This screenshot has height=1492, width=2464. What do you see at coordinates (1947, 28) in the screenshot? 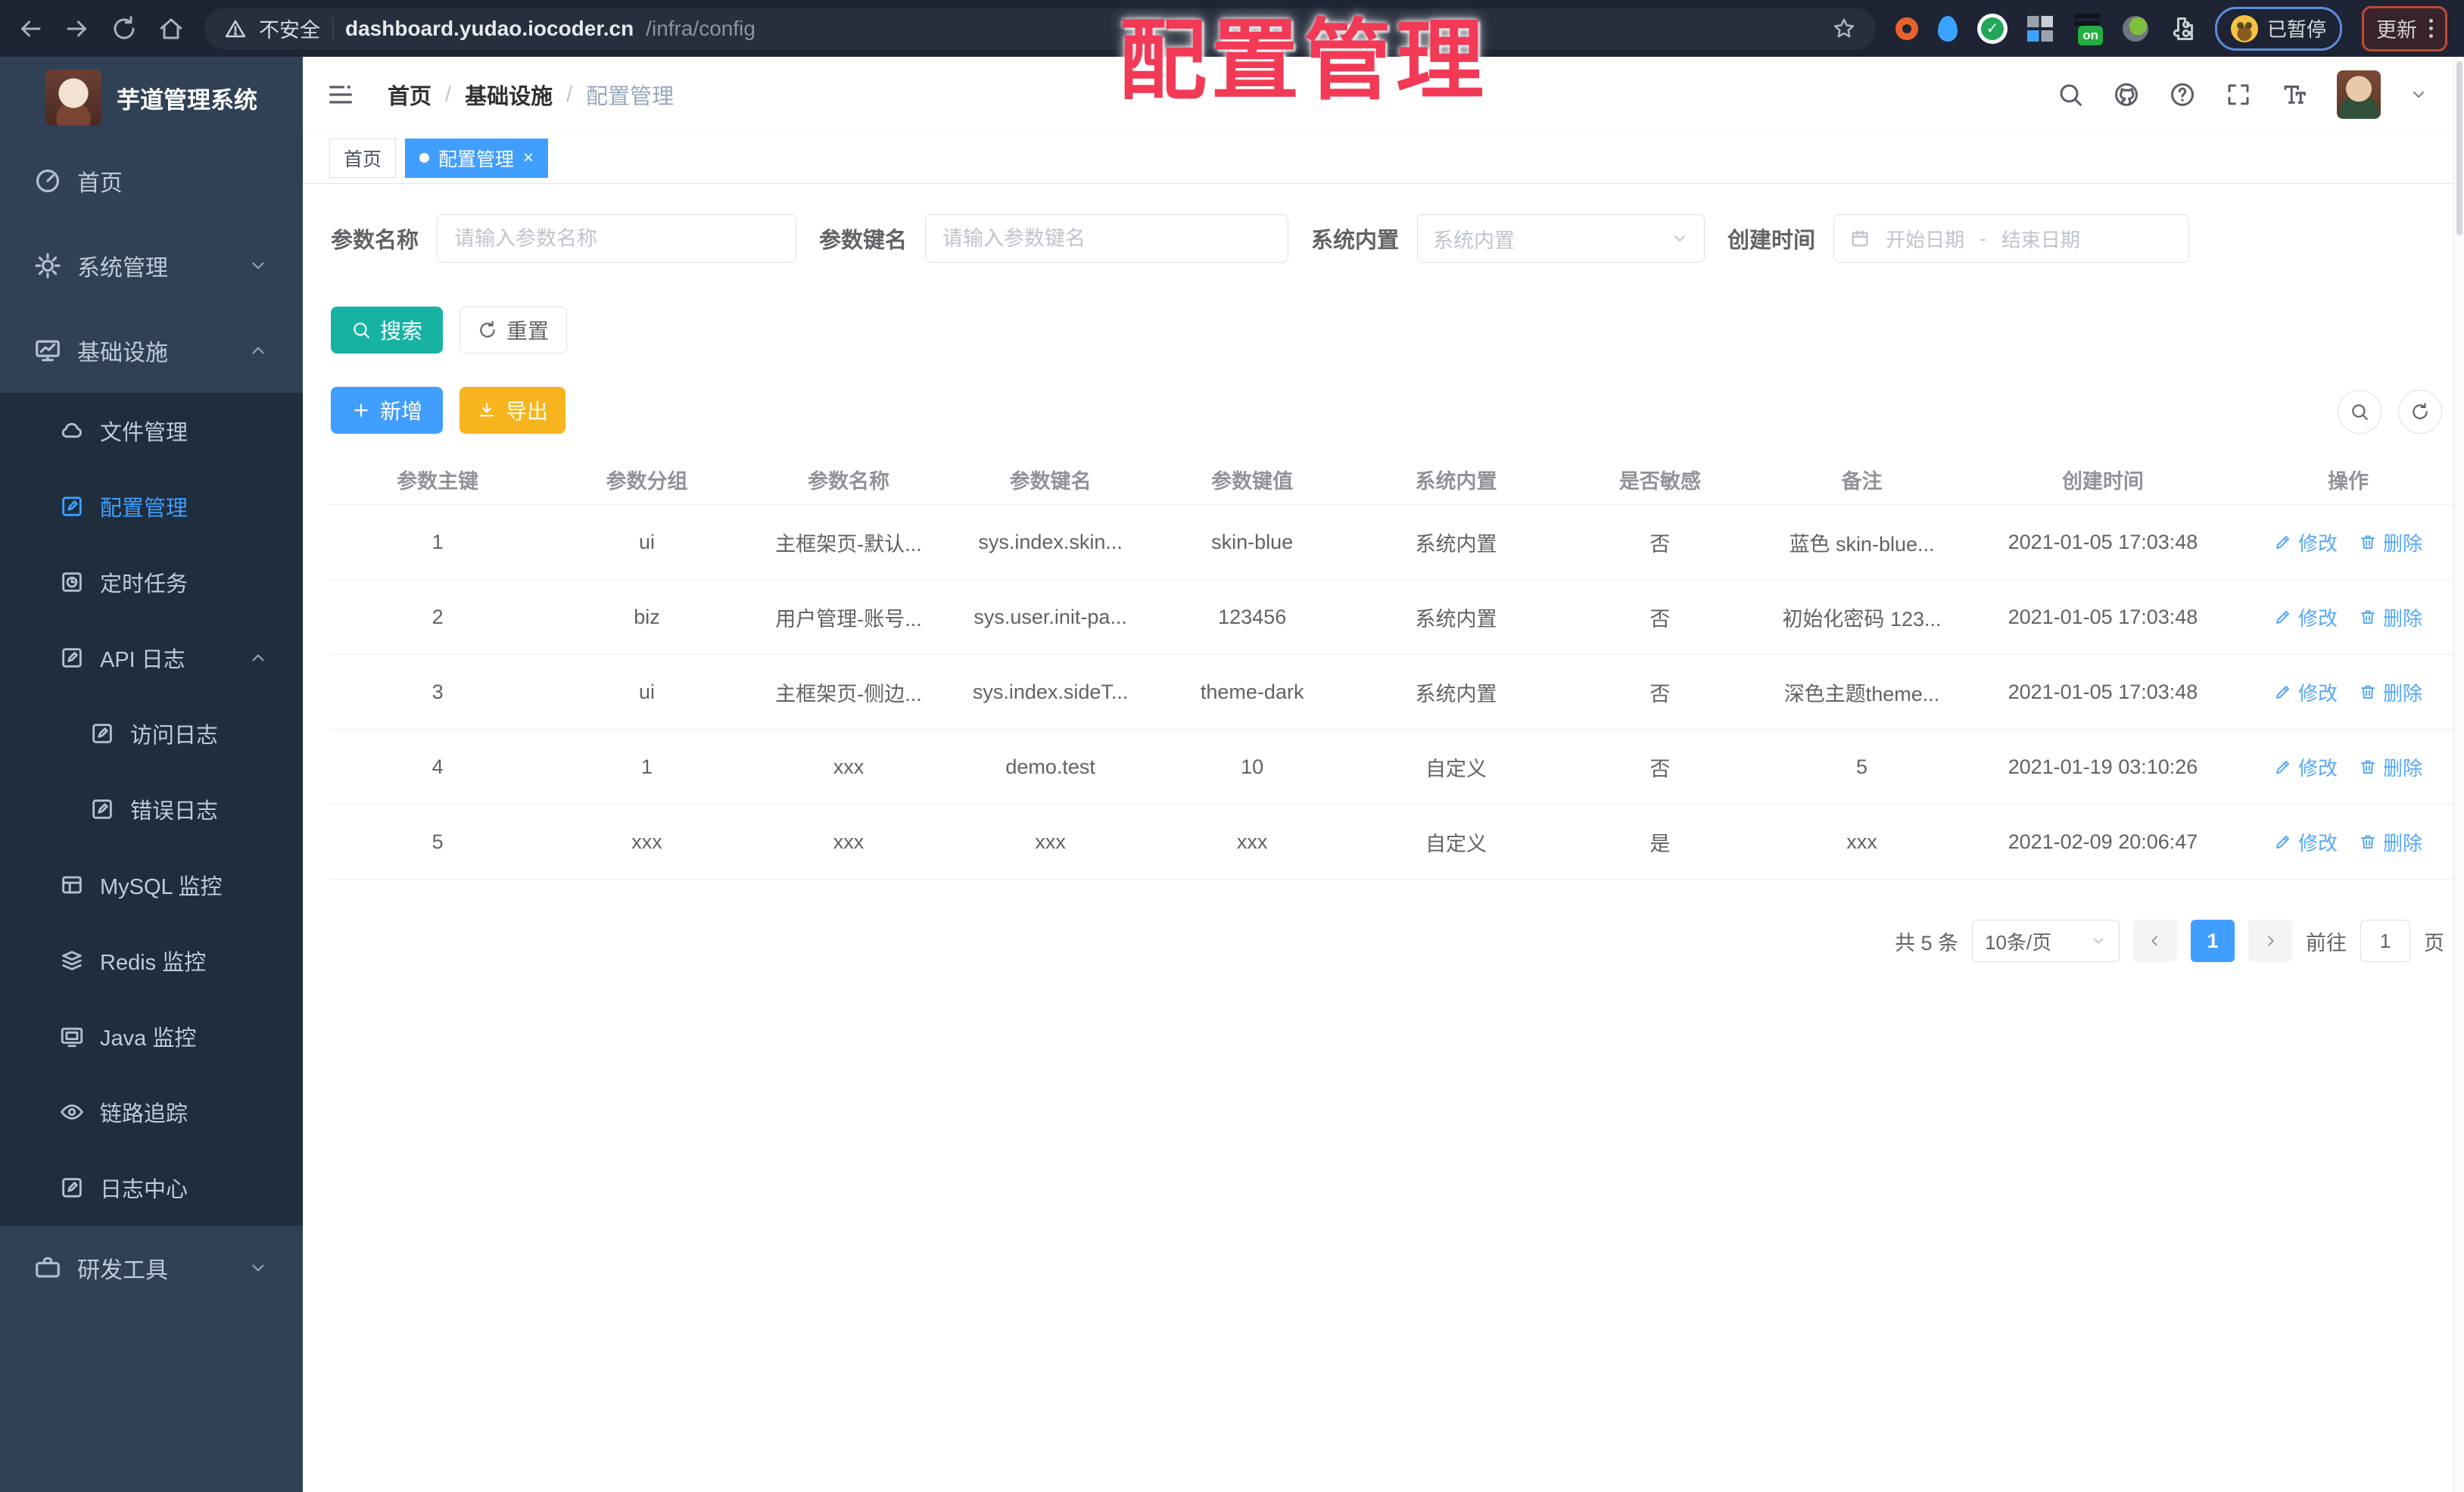
I see `extension-pin-icon` at bounding box center [1947, 28].